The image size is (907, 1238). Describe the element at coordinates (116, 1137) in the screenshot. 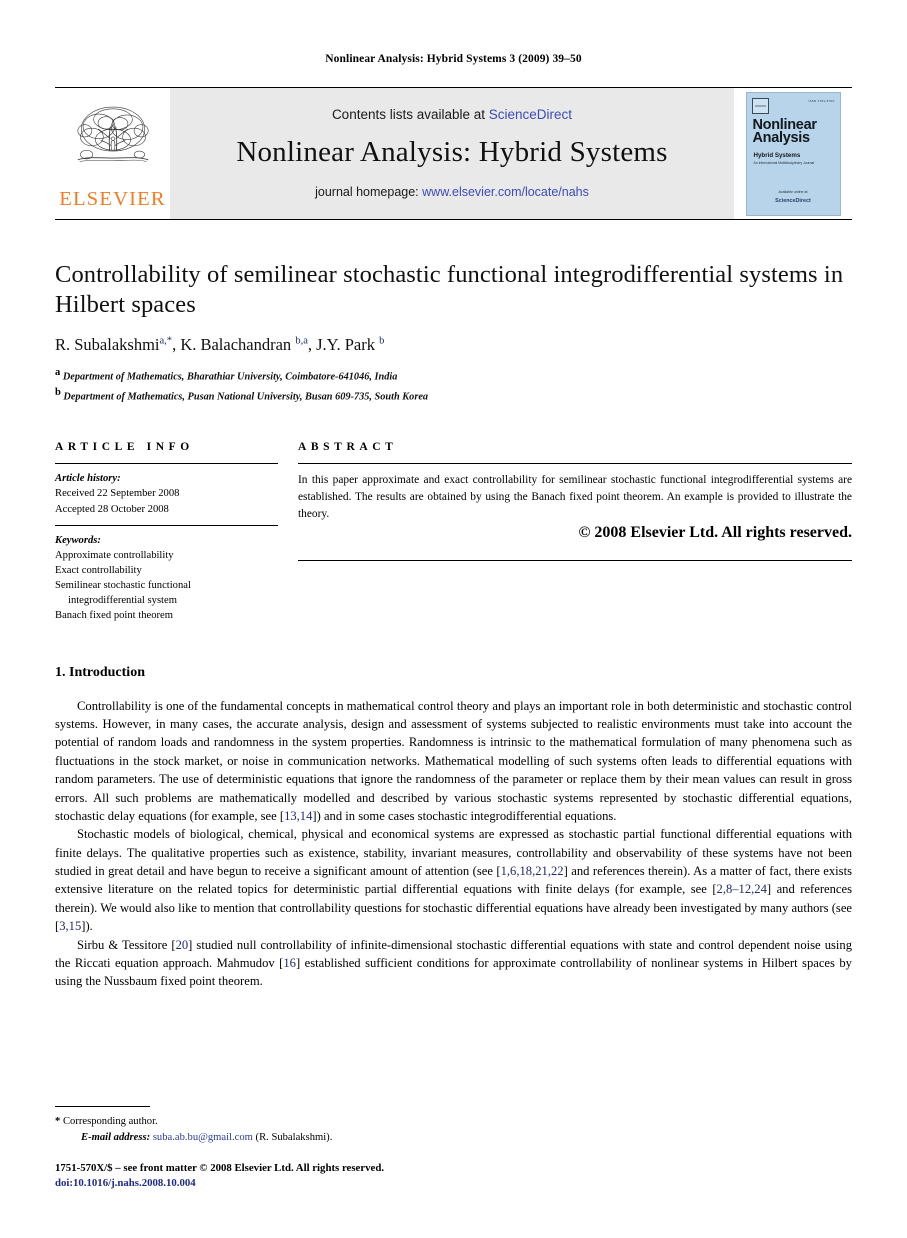

I see `email-label: E-mail address:` at that location.